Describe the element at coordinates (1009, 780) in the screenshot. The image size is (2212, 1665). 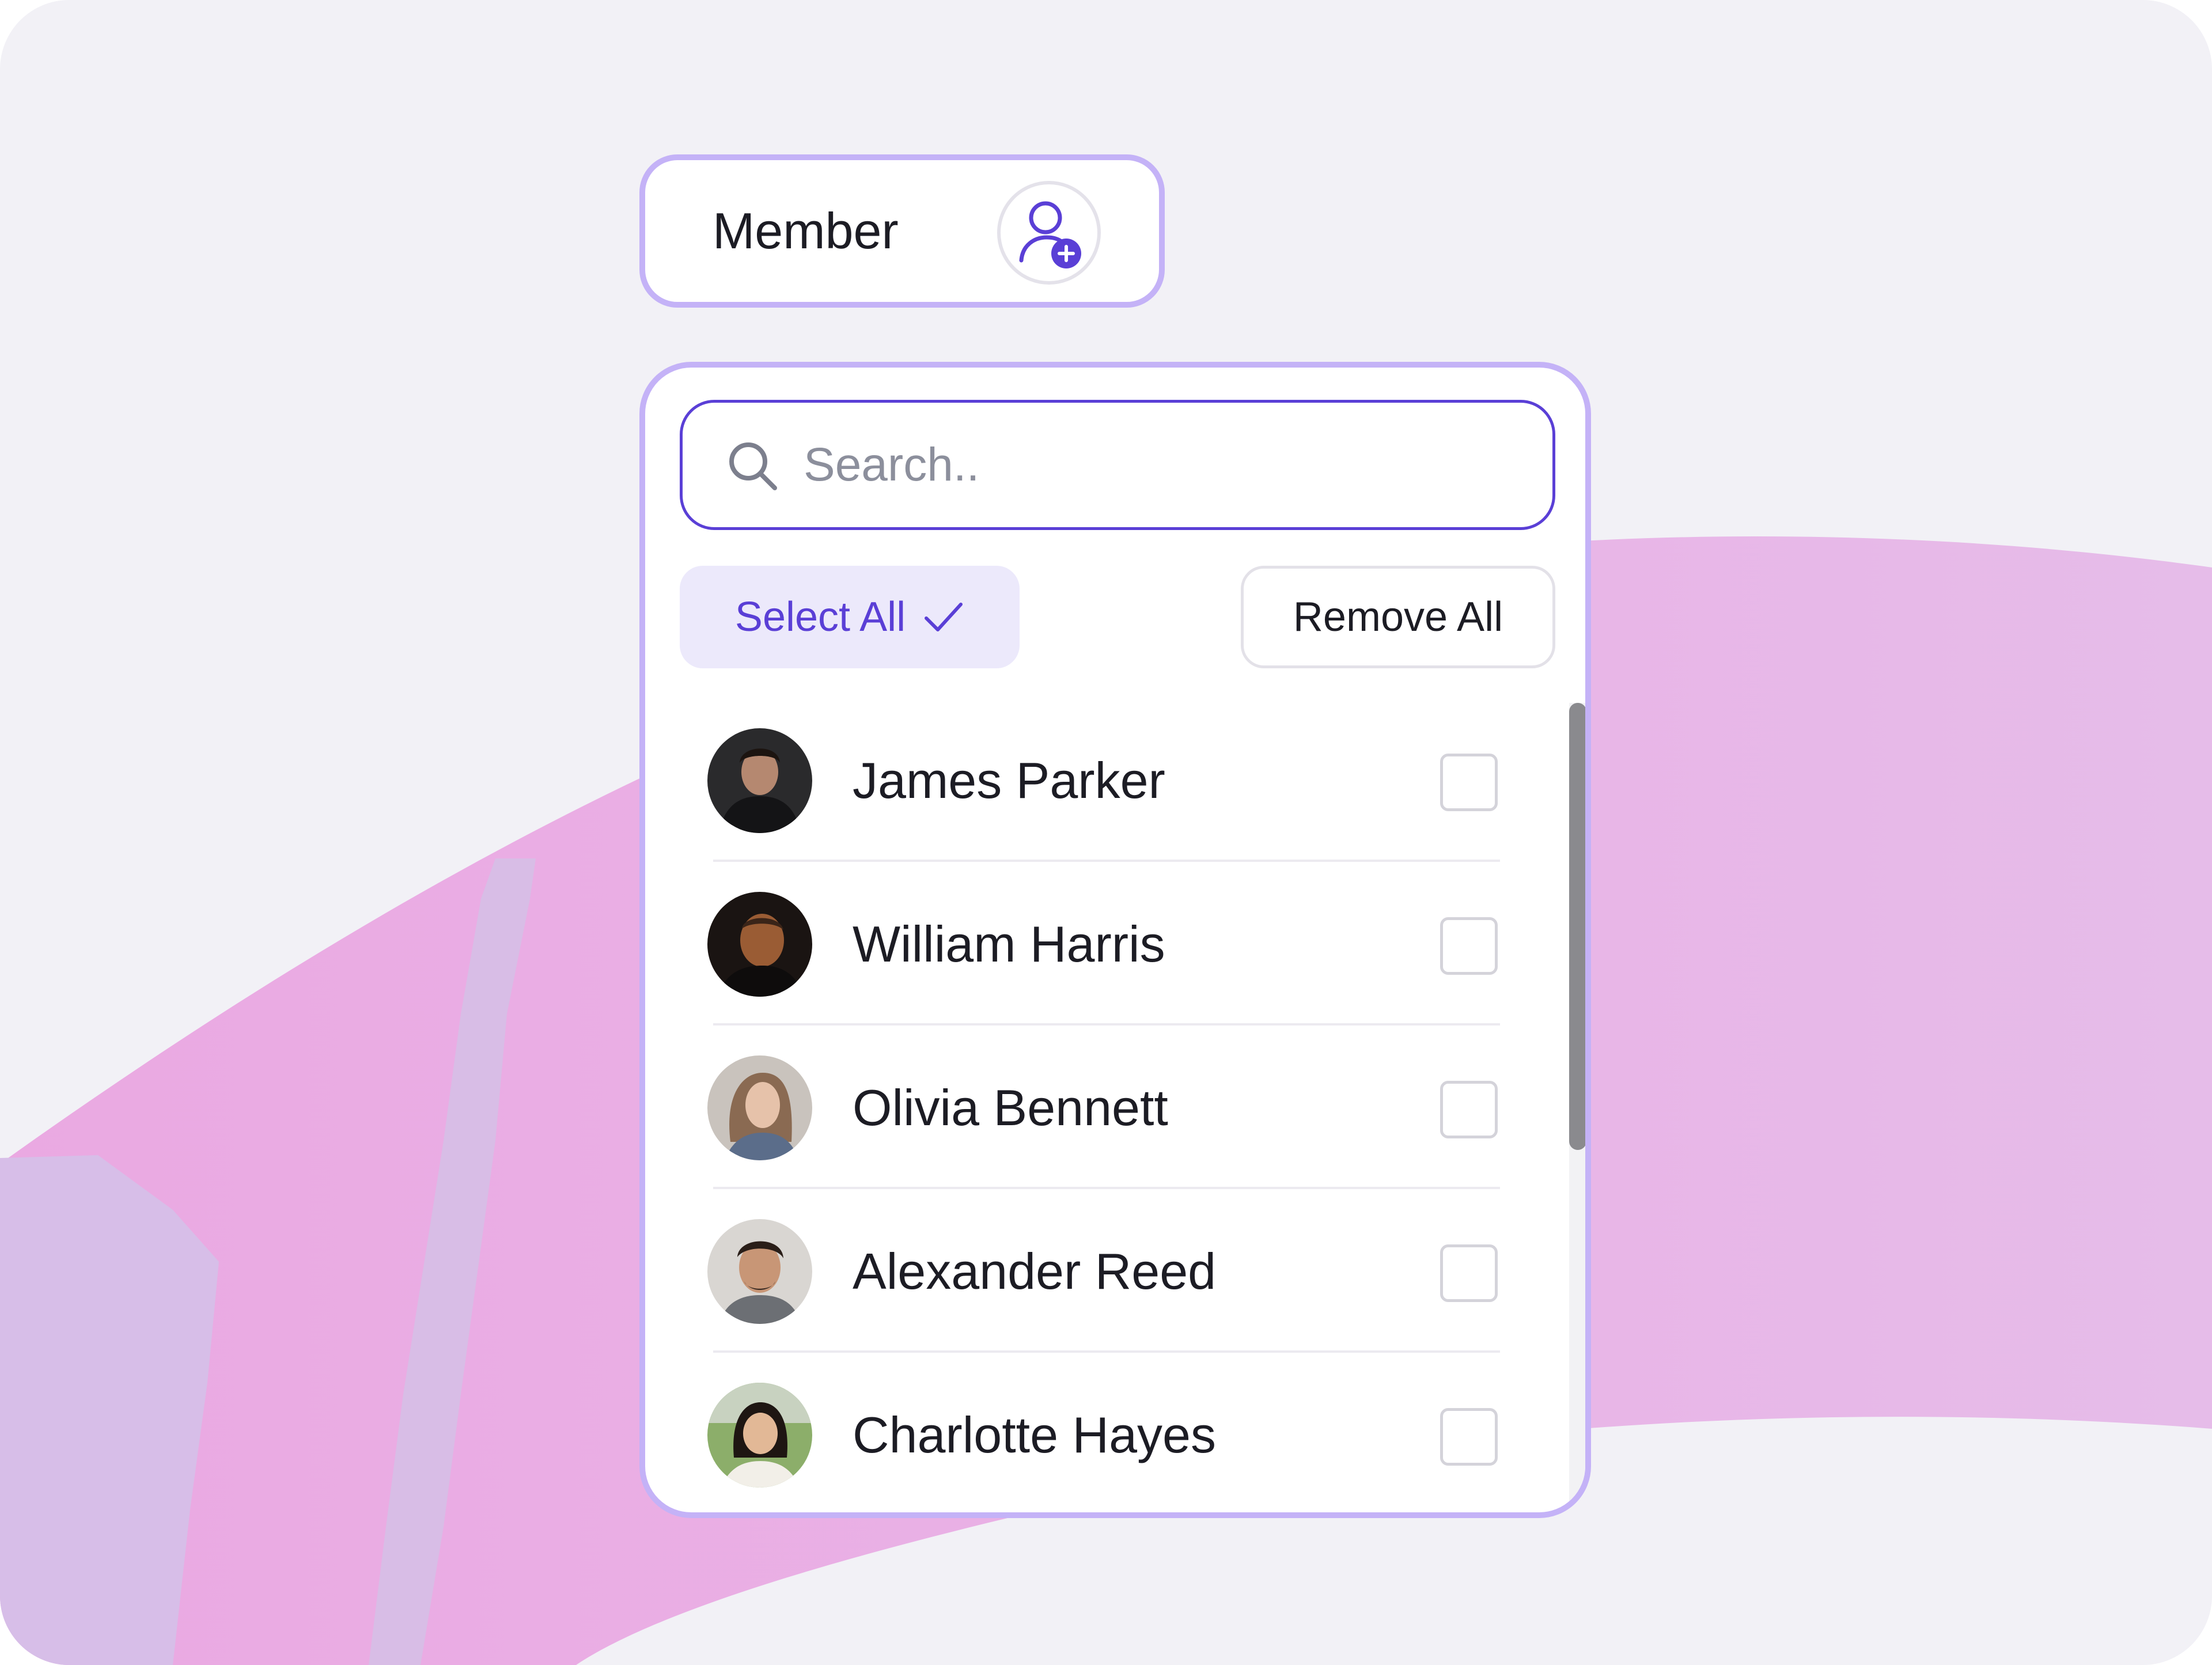
I see `member-name: James Parker` at that location.